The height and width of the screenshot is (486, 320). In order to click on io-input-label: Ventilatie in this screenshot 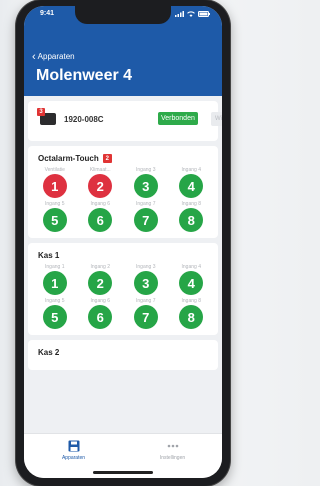, I will do `click(54, 170)`.